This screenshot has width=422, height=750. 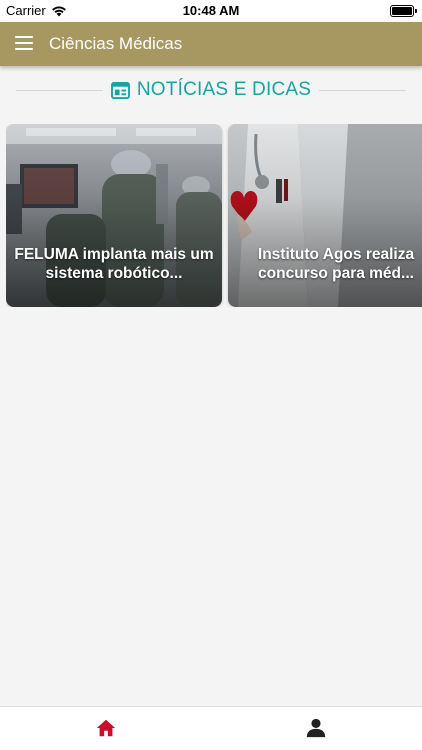 What do you see at coordinates (59, 90) in the screenshot?
I see `divider-left` at bounding box center [59, 90].